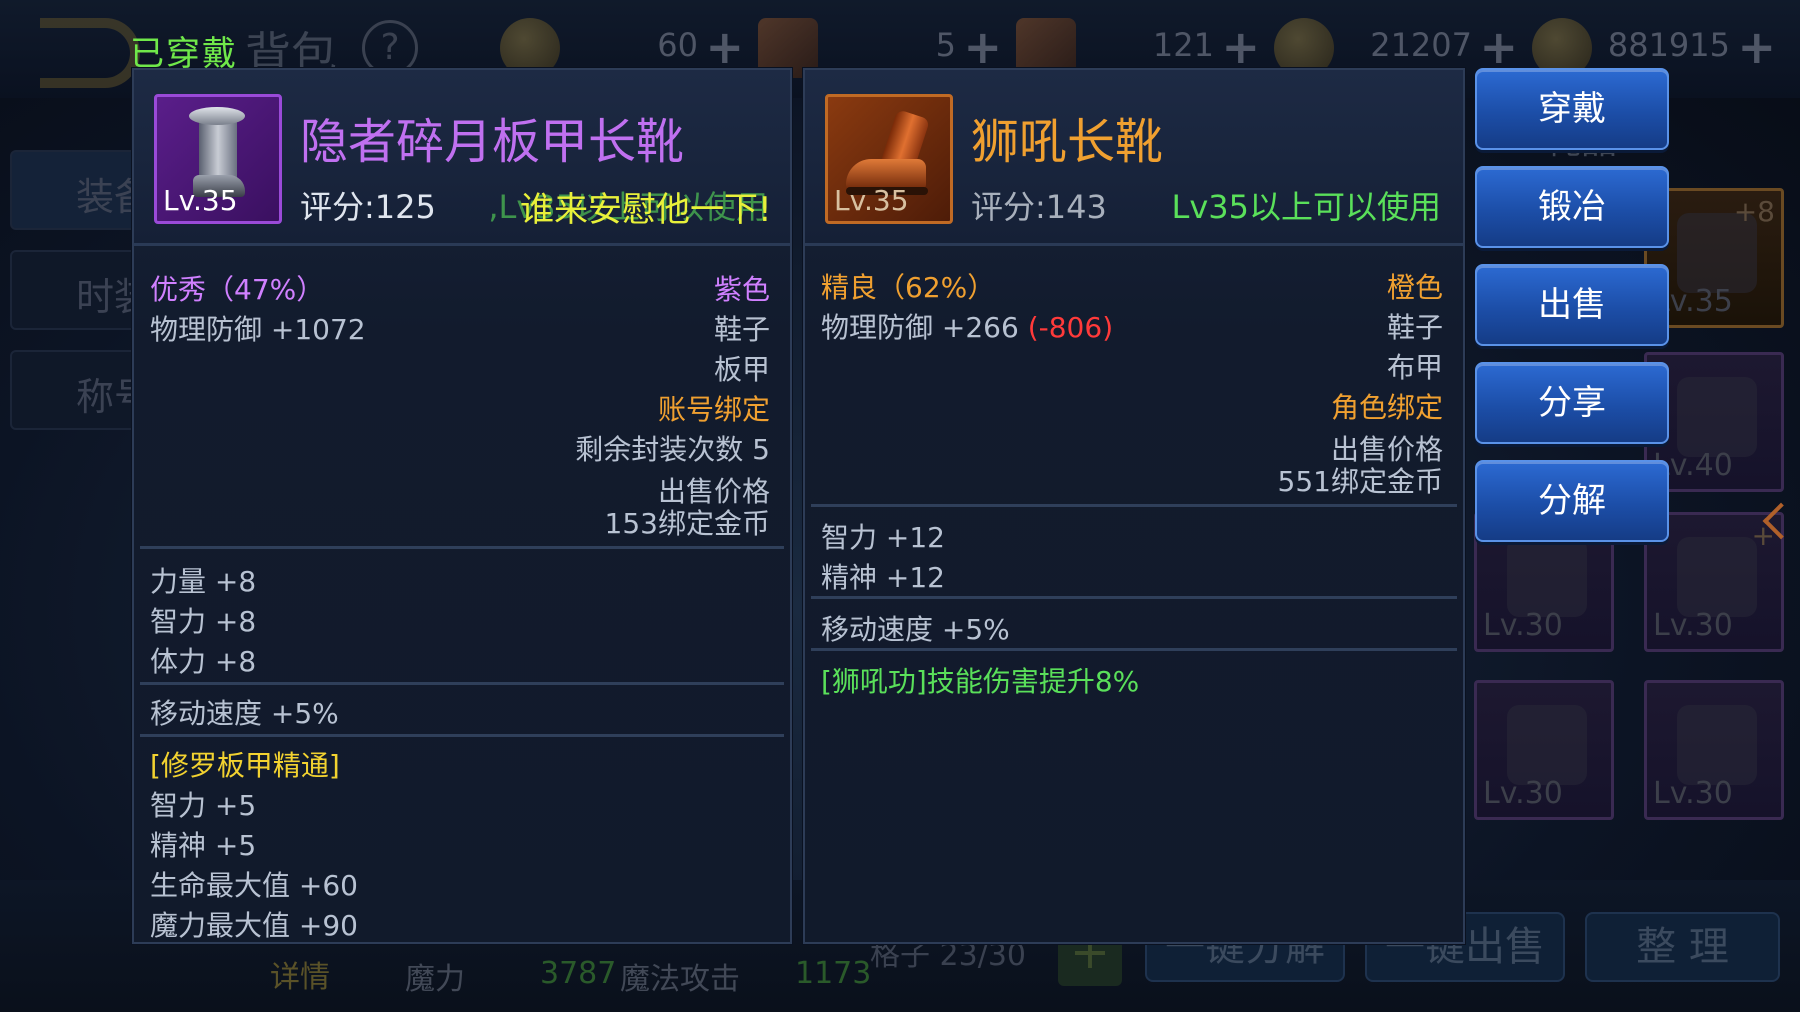  What do you see at coordinates (1421, 45) in the screenshot?
I see `currency-value: 21207` at bounding box center [1421, 45].